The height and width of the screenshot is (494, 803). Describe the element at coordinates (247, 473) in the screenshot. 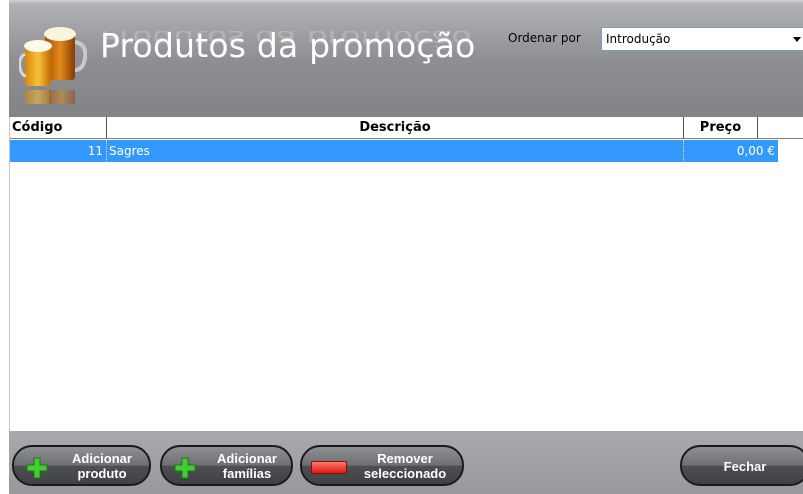

I see `add-families-label-line2: famílias` at that location.